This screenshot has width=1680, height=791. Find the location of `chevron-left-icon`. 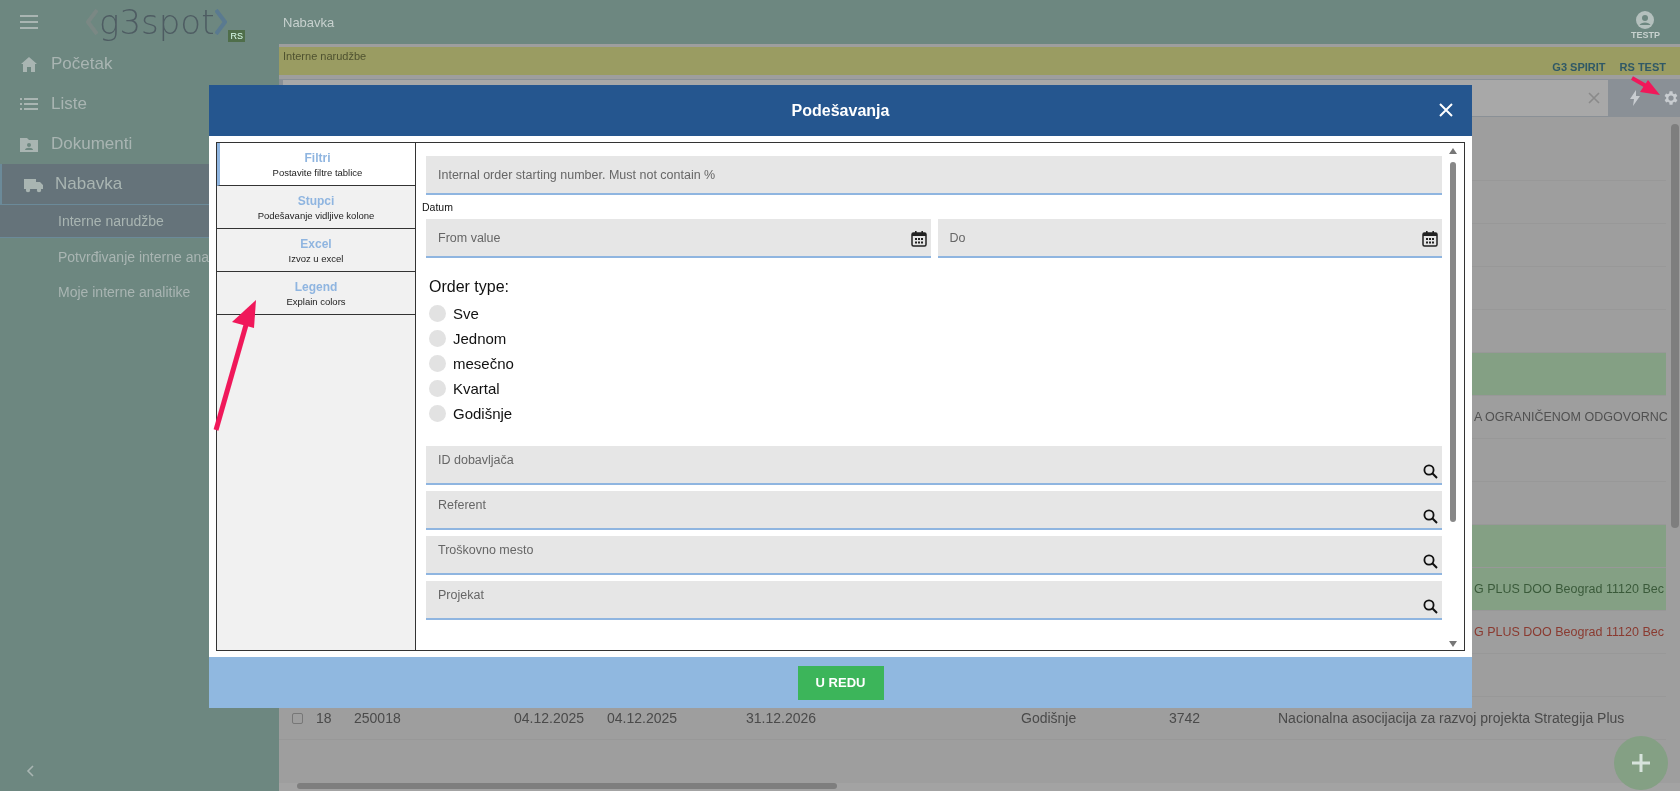

chevron-left-icon is located at coordinates (30, 771).